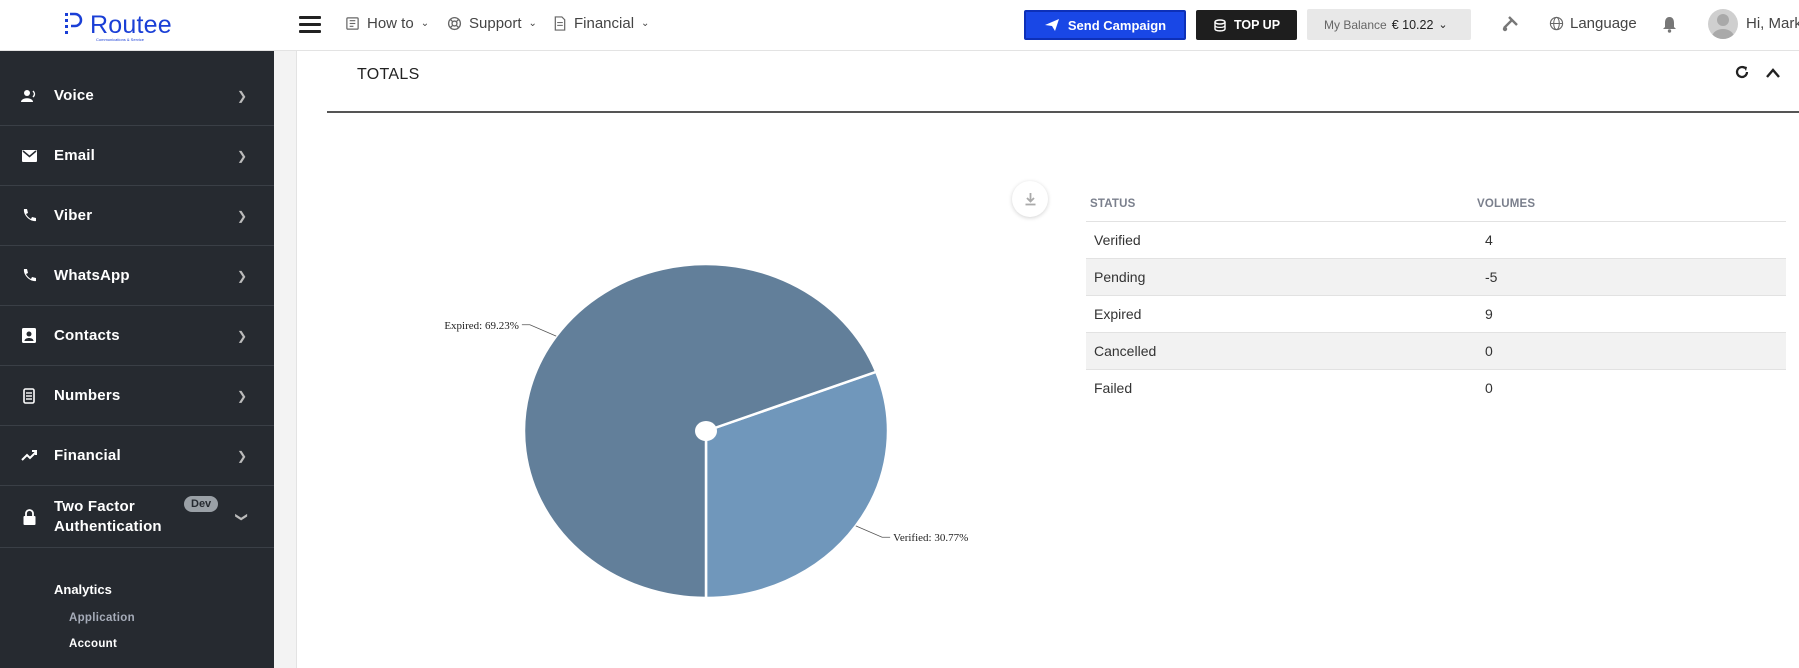 The width and height of the screenshot is (1799, 668). What do you see at coordinates (131, 24) in the screenshot?
I see `brand-name: Routee` at bounding box center [131, 24].